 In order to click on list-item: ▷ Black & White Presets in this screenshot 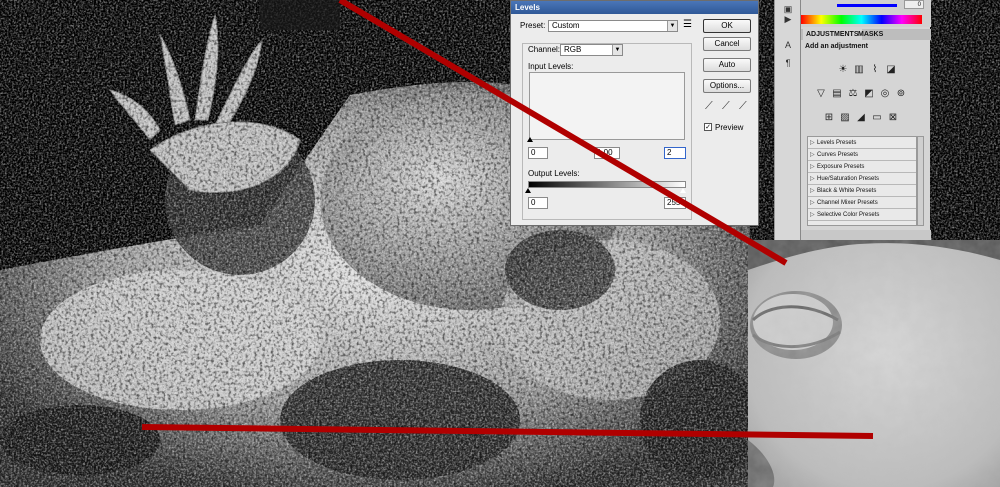, I will do `click(862, 191)`.